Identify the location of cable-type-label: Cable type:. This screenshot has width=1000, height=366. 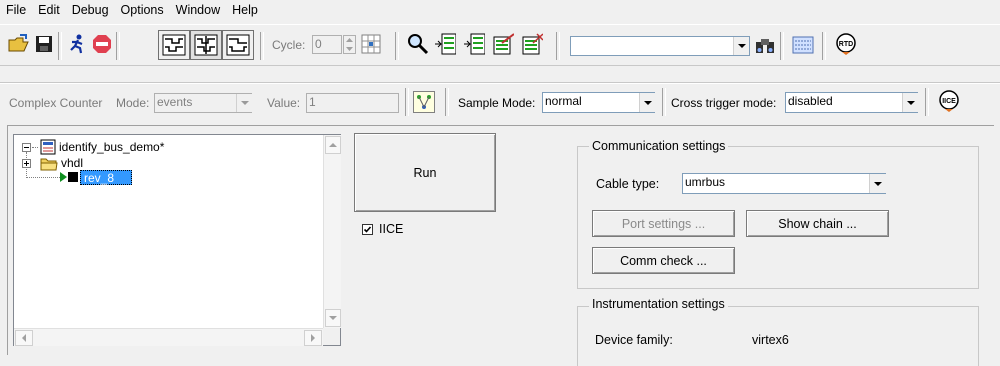
(628, 184).